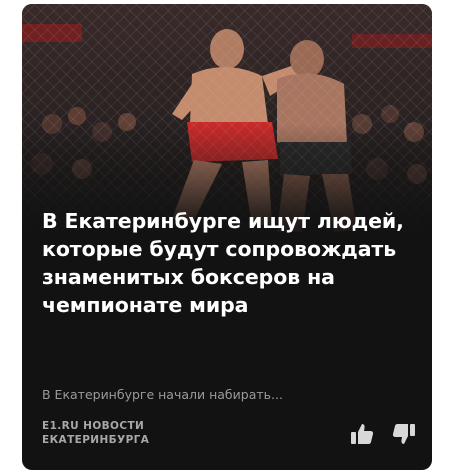 This screenshot has height=476, width=452. I want to click on source-name-line-1: E1.RU НОВОСТИ, so click(93, 426).